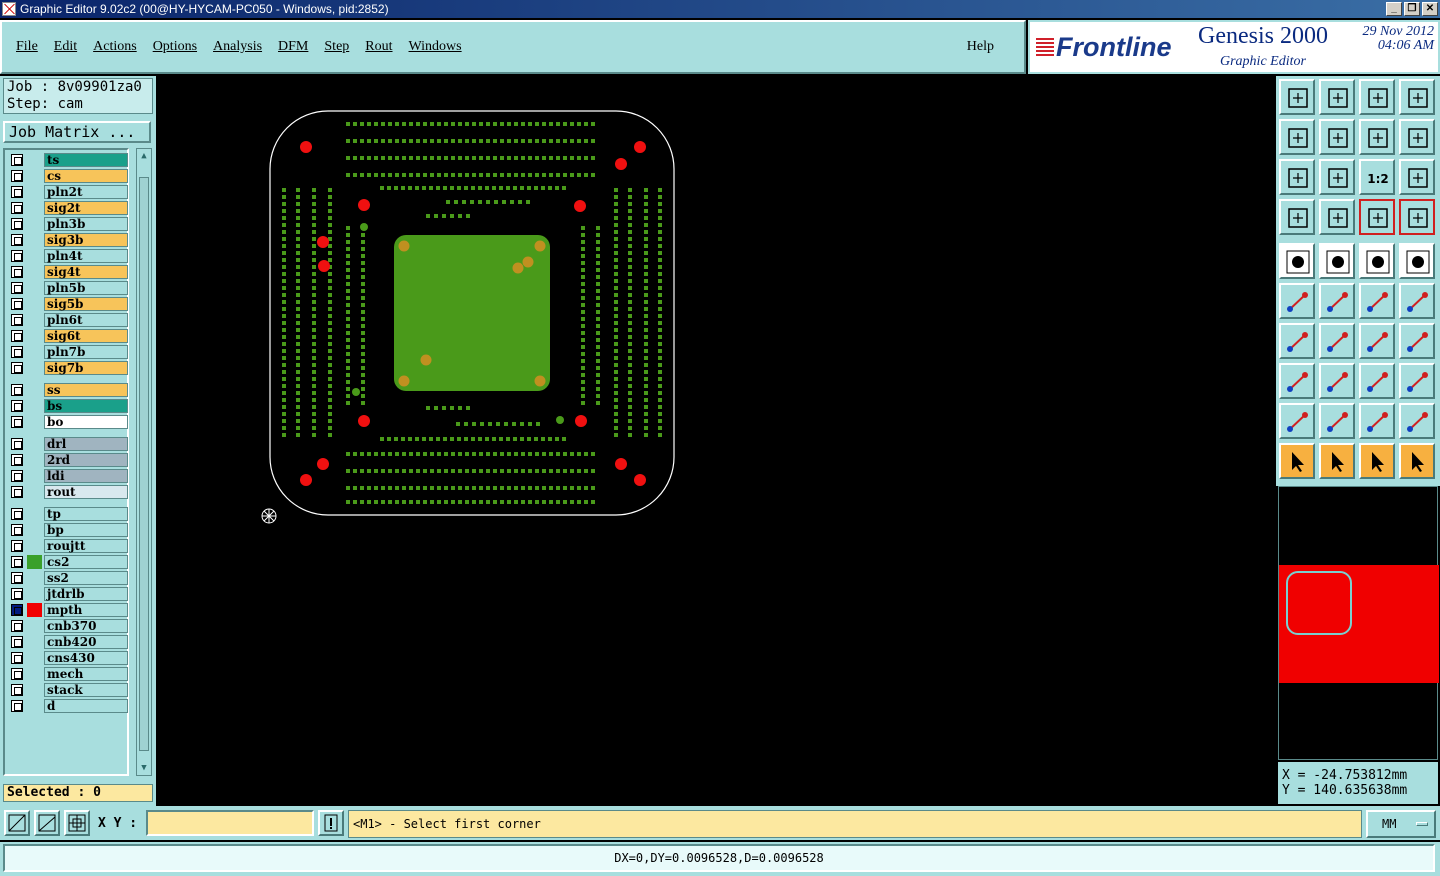 This screenshot has width=1440, height=876. What do you see at coordinates (144, 462) in the screenshot?
I see `layer-scrollbar: ▲ ▼` at bounding box center [144, 462].